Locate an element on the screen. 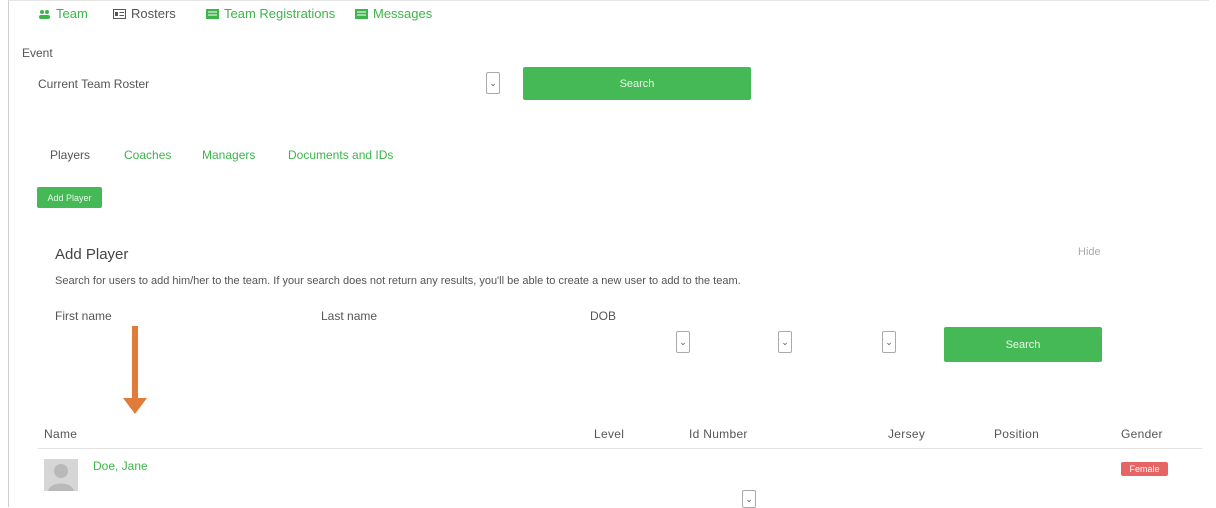 The height and width of the screenshot is (508, 1216). player-search-label: Search is located at coordinates (1023, 344).